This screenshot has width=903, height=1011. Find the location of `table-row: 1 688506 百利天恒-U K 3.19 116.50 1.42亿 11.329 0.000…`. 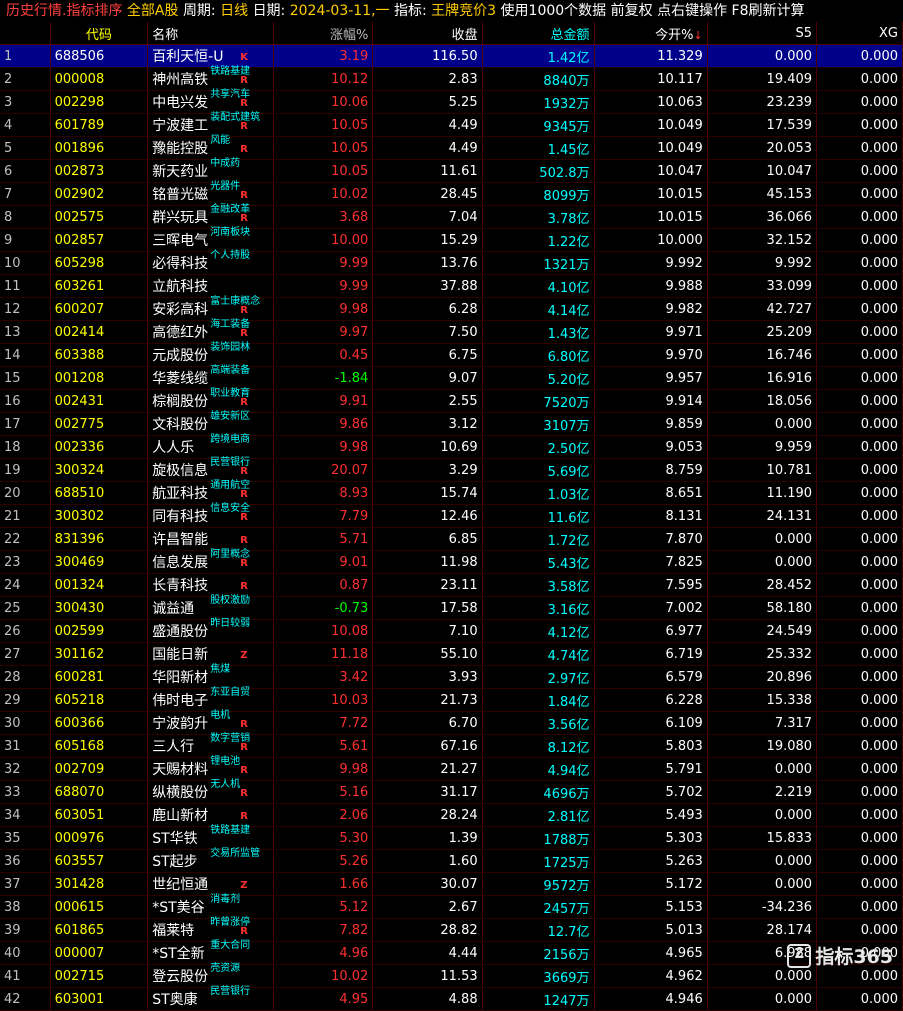

table-row: 1 688506 百利天恒-U K 3.19 116.50 1.42亿 11.329 0.000… is located at coordinates (451, 56).